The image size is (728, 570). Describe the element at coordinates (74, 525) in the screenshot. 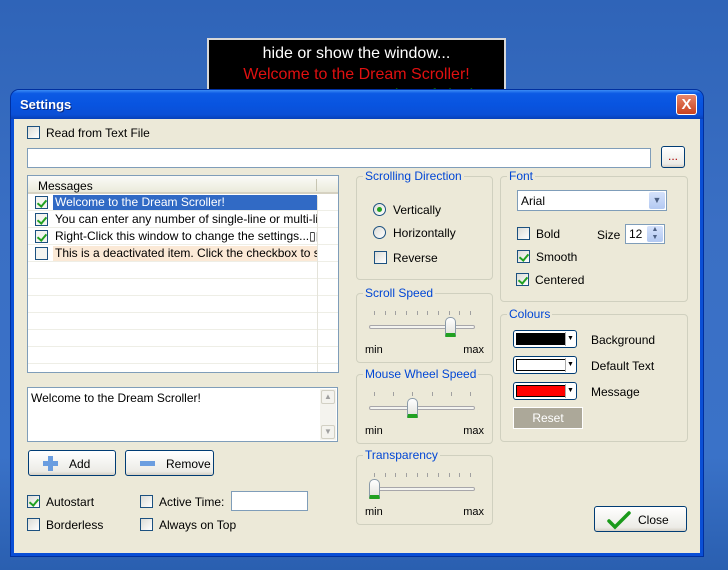

I see `borderless-label: Borderless` at that location.